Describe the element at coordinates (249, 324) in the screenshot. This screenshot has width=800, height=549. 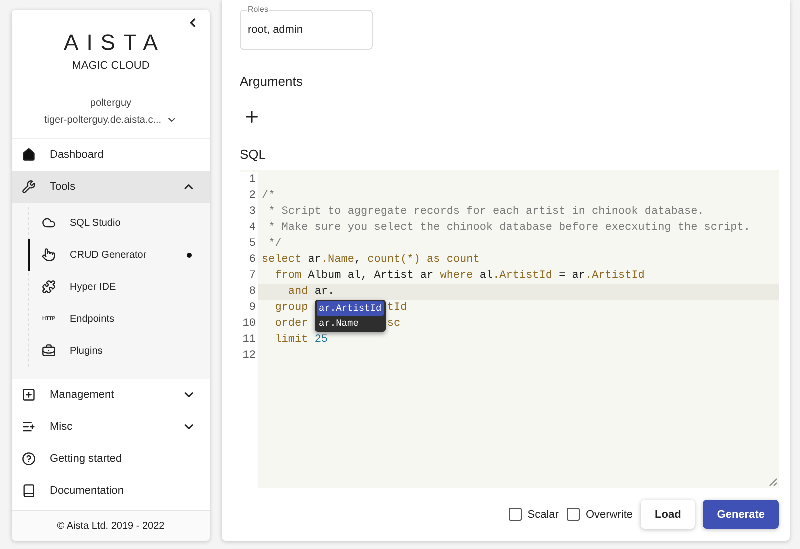
I see `line-number: 10` at that location.